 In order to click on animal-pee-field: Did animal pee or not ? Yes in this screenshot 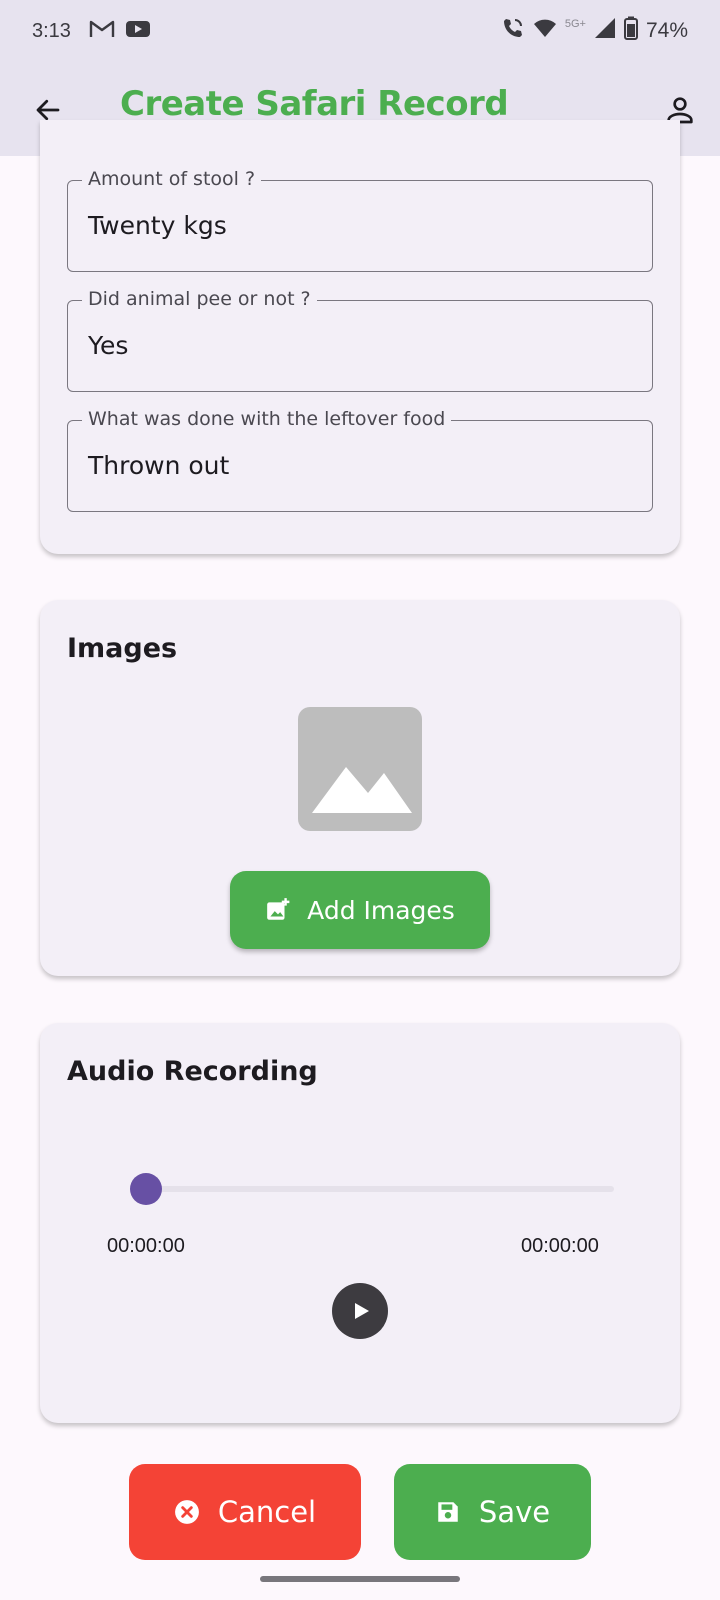, I will do `click(360, 340)`.